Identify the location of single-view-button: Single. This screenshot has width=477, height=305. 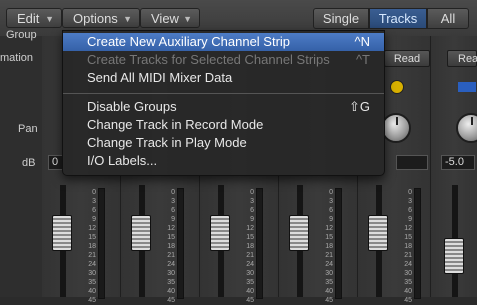
(341, 18).